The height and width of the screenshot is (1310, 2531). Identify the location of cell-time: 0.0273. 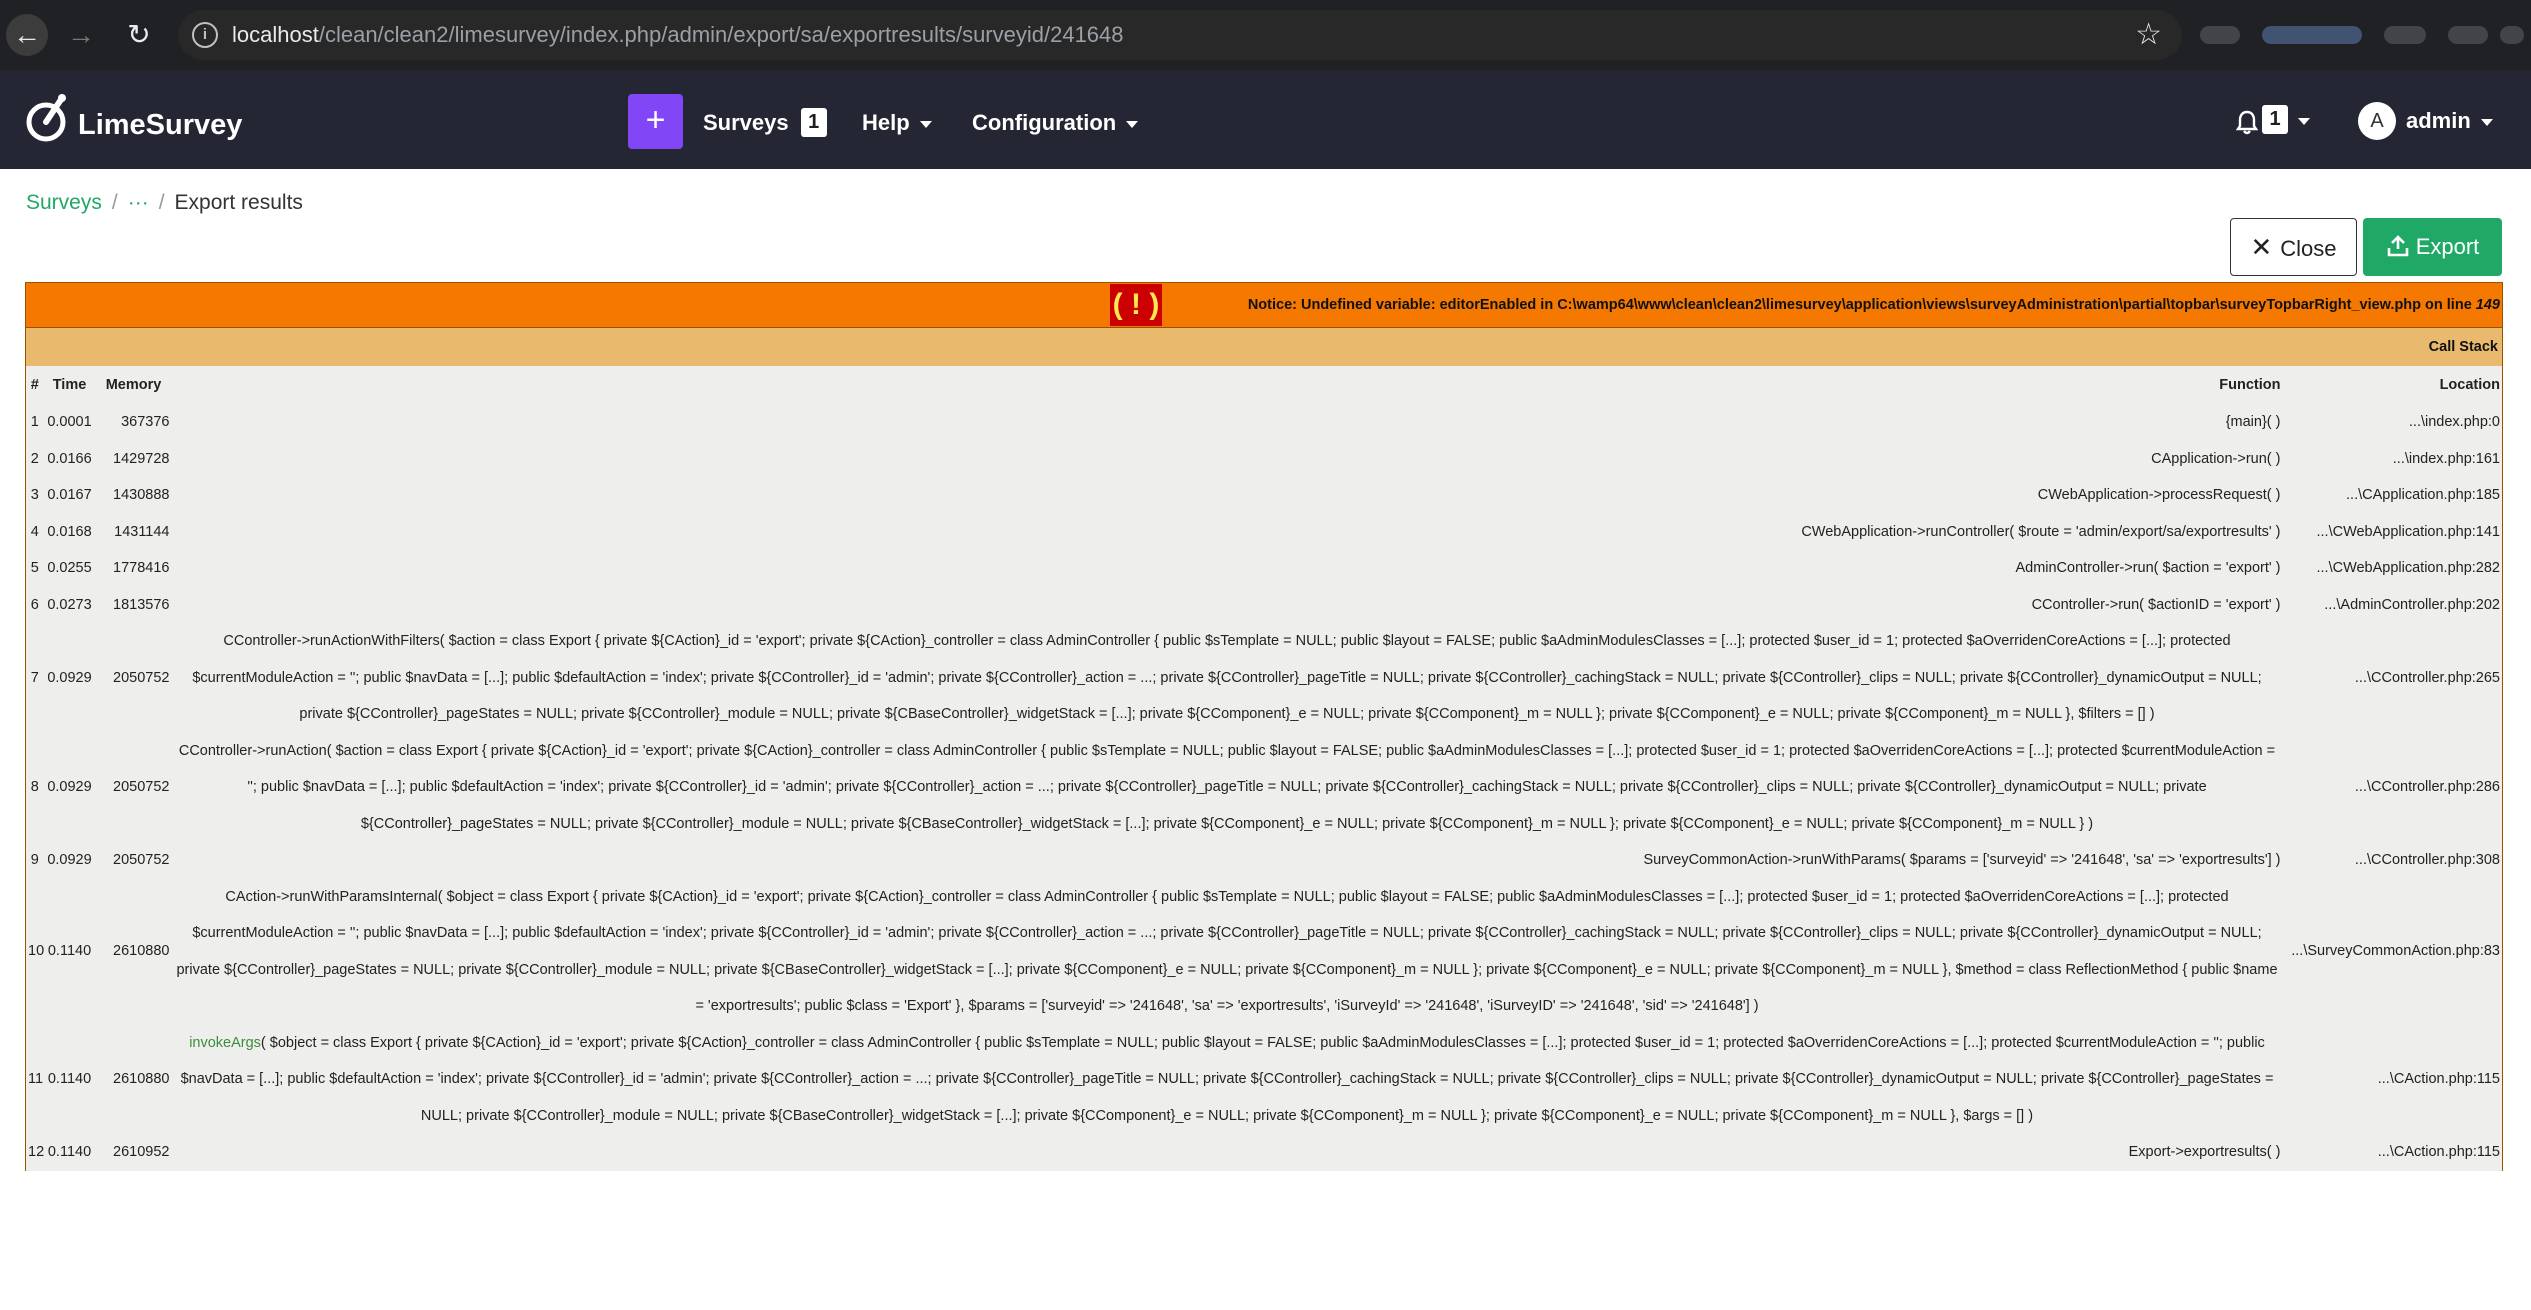
(69, 604).